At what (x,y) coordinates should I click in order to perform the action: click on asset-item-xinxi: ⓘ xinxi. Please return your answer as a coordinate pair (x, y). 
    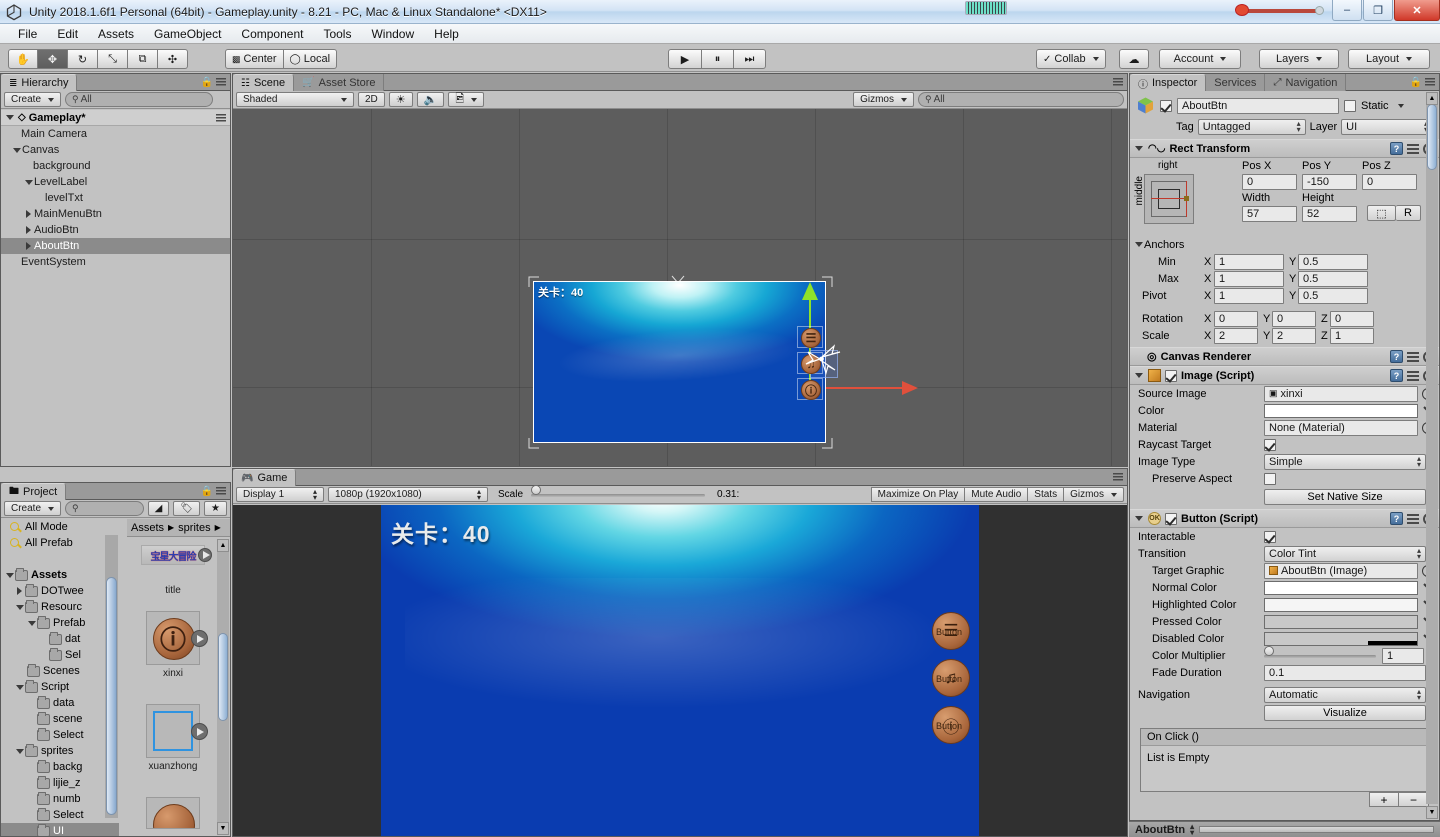
    Looking at the image, I should click on (173, 645).